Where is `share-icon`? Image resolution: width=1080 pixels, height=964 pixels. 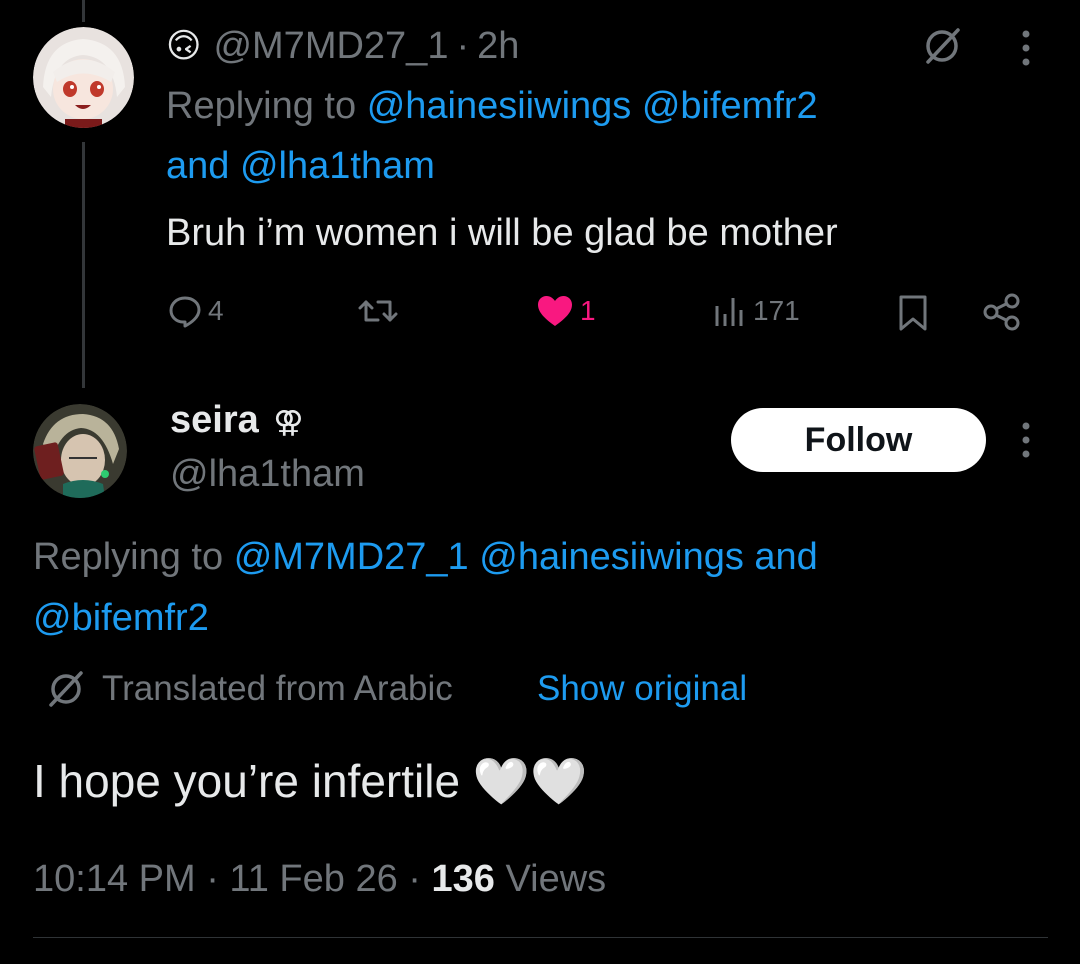 share-icon is located at coordinates (1002, 314).